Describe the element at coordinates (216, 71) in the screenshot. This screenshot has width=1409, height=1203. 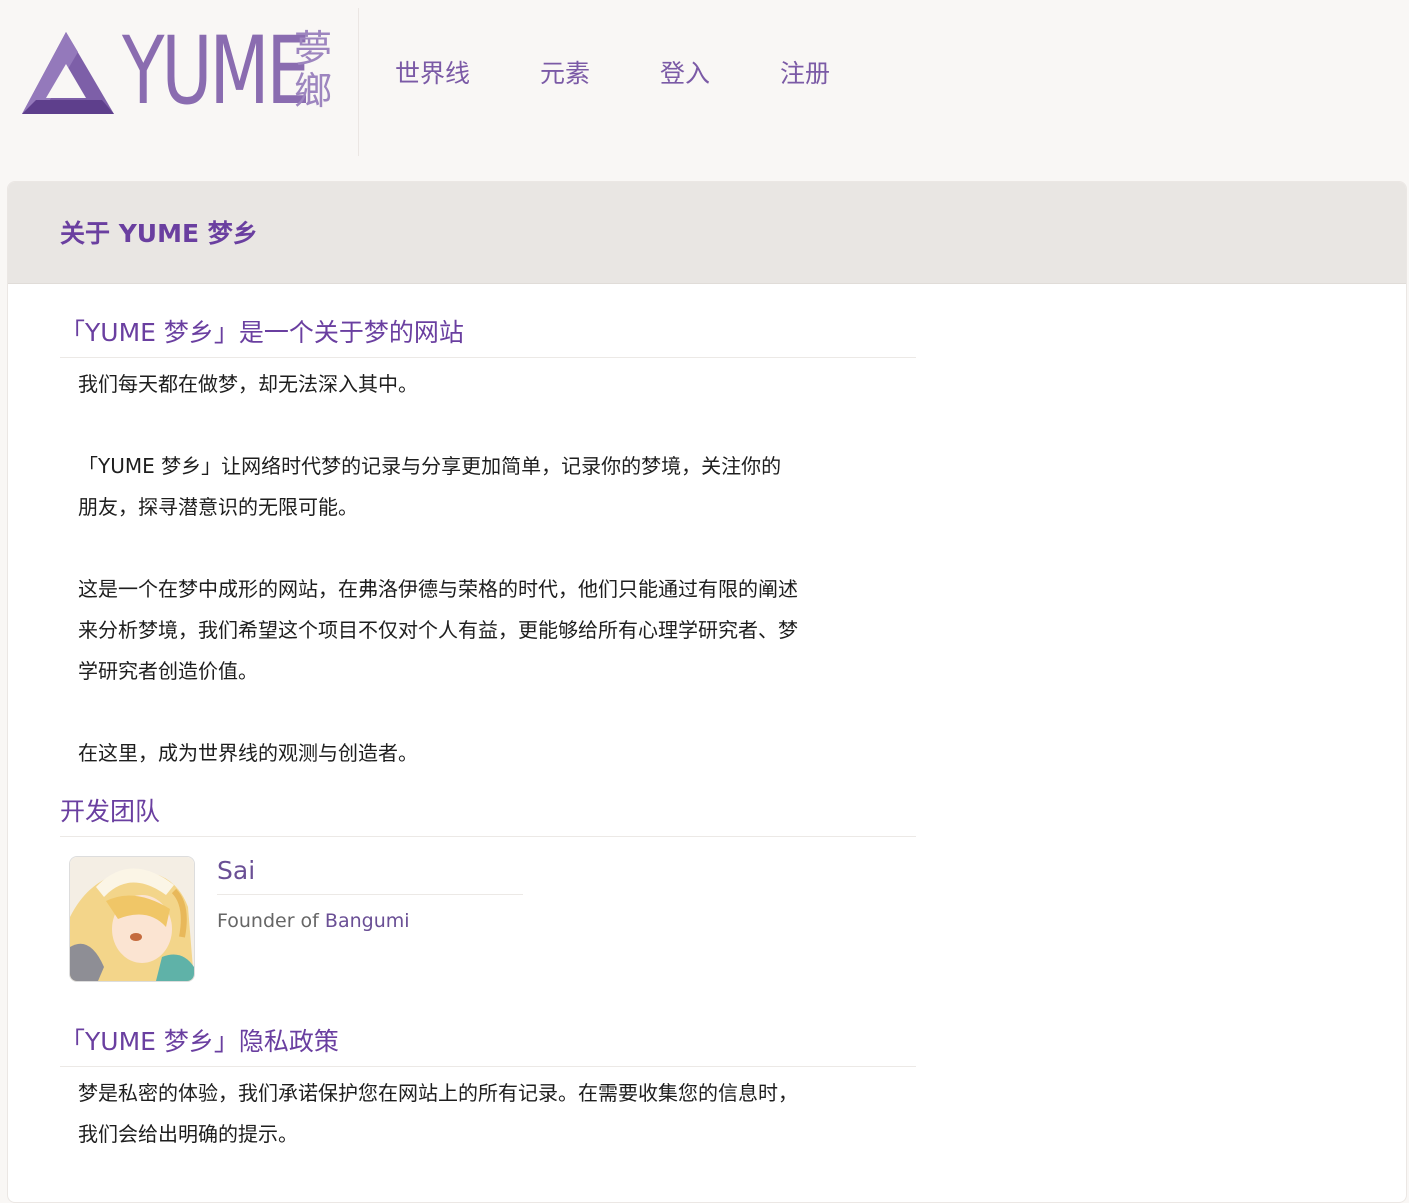
I see `logo-wordmark: YUME` at that location.